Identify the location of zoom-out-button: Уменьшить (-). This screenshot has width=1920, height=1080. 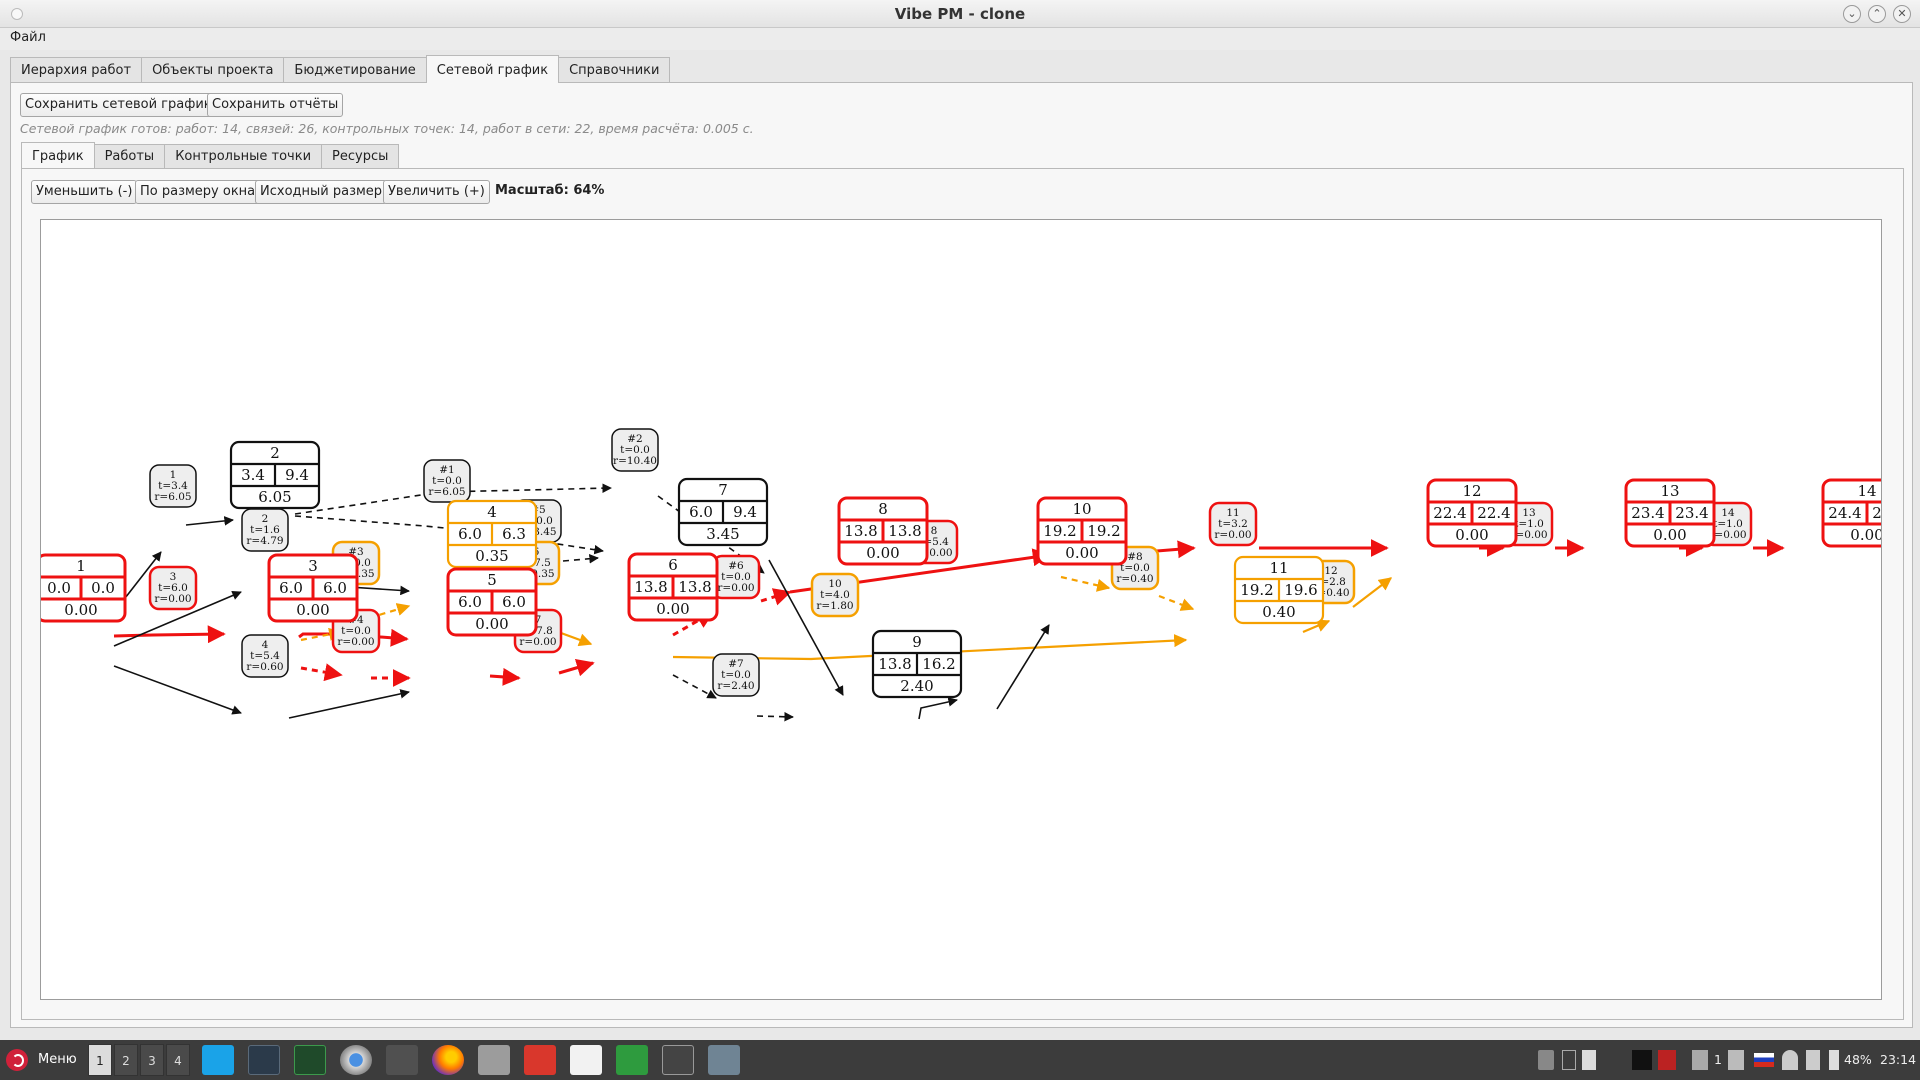
(84, 192).